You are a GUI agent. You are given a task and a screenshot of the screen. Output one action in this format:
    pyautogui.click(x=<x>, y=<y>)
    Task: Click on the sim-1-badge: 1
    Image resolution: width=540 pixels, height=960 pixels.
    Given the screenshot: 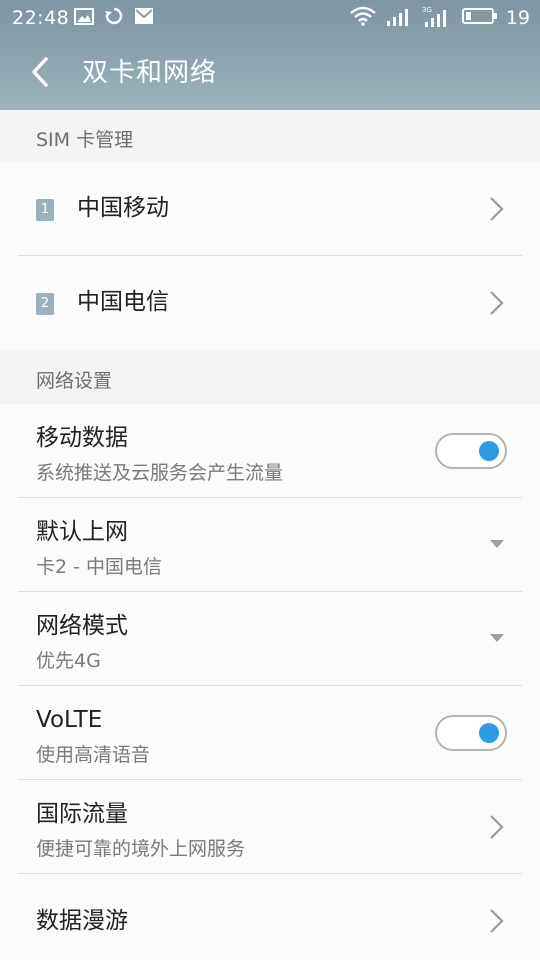 What is the action you would take?
    pyautogui.click(x=45, y=210)
    